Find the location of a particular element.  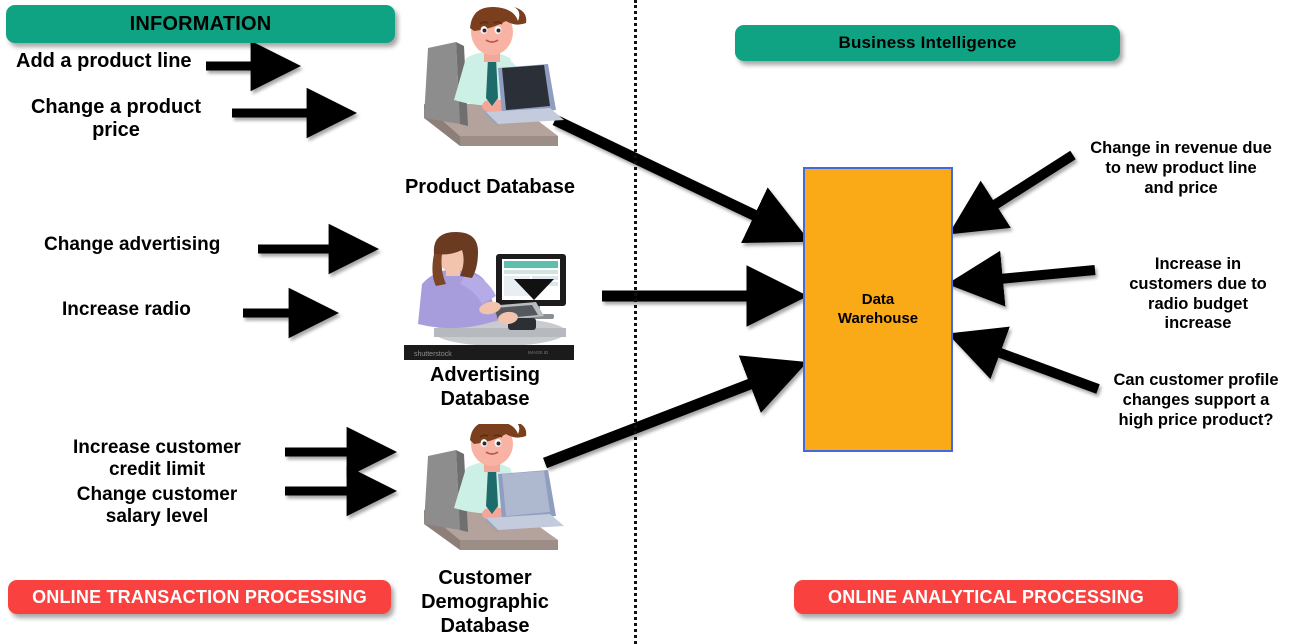

data-warehouse-box: Data Warehouse is located at coordinates (878, 309).